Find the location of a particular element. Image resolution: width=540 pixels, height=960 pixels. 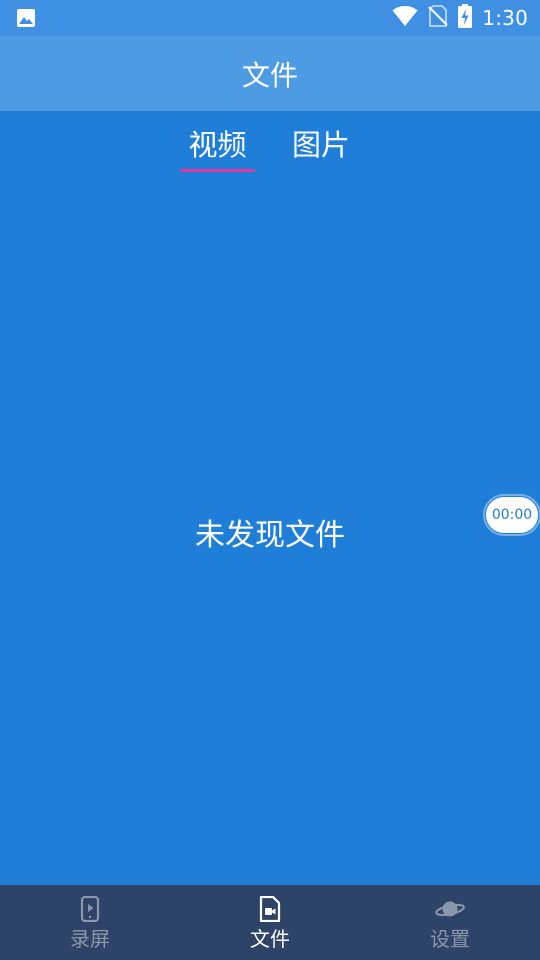

wifi-icon is located at coordinates (405, 18).